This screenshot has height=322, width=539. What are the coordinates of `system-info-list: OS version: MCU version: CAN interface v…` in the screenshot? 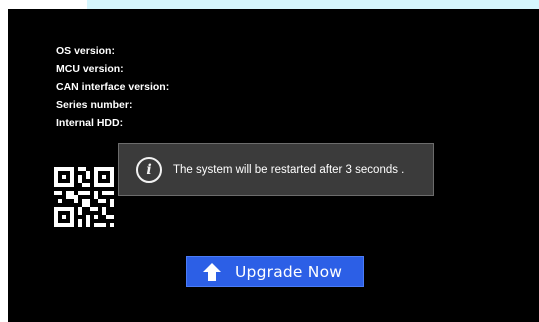 It's located at (112, 87).